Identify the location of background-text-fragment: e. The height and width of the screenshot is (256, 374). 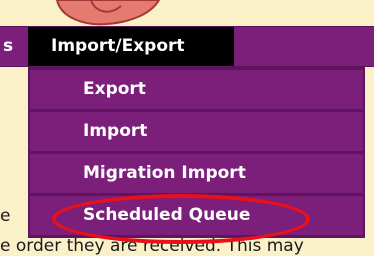
(5, 216).